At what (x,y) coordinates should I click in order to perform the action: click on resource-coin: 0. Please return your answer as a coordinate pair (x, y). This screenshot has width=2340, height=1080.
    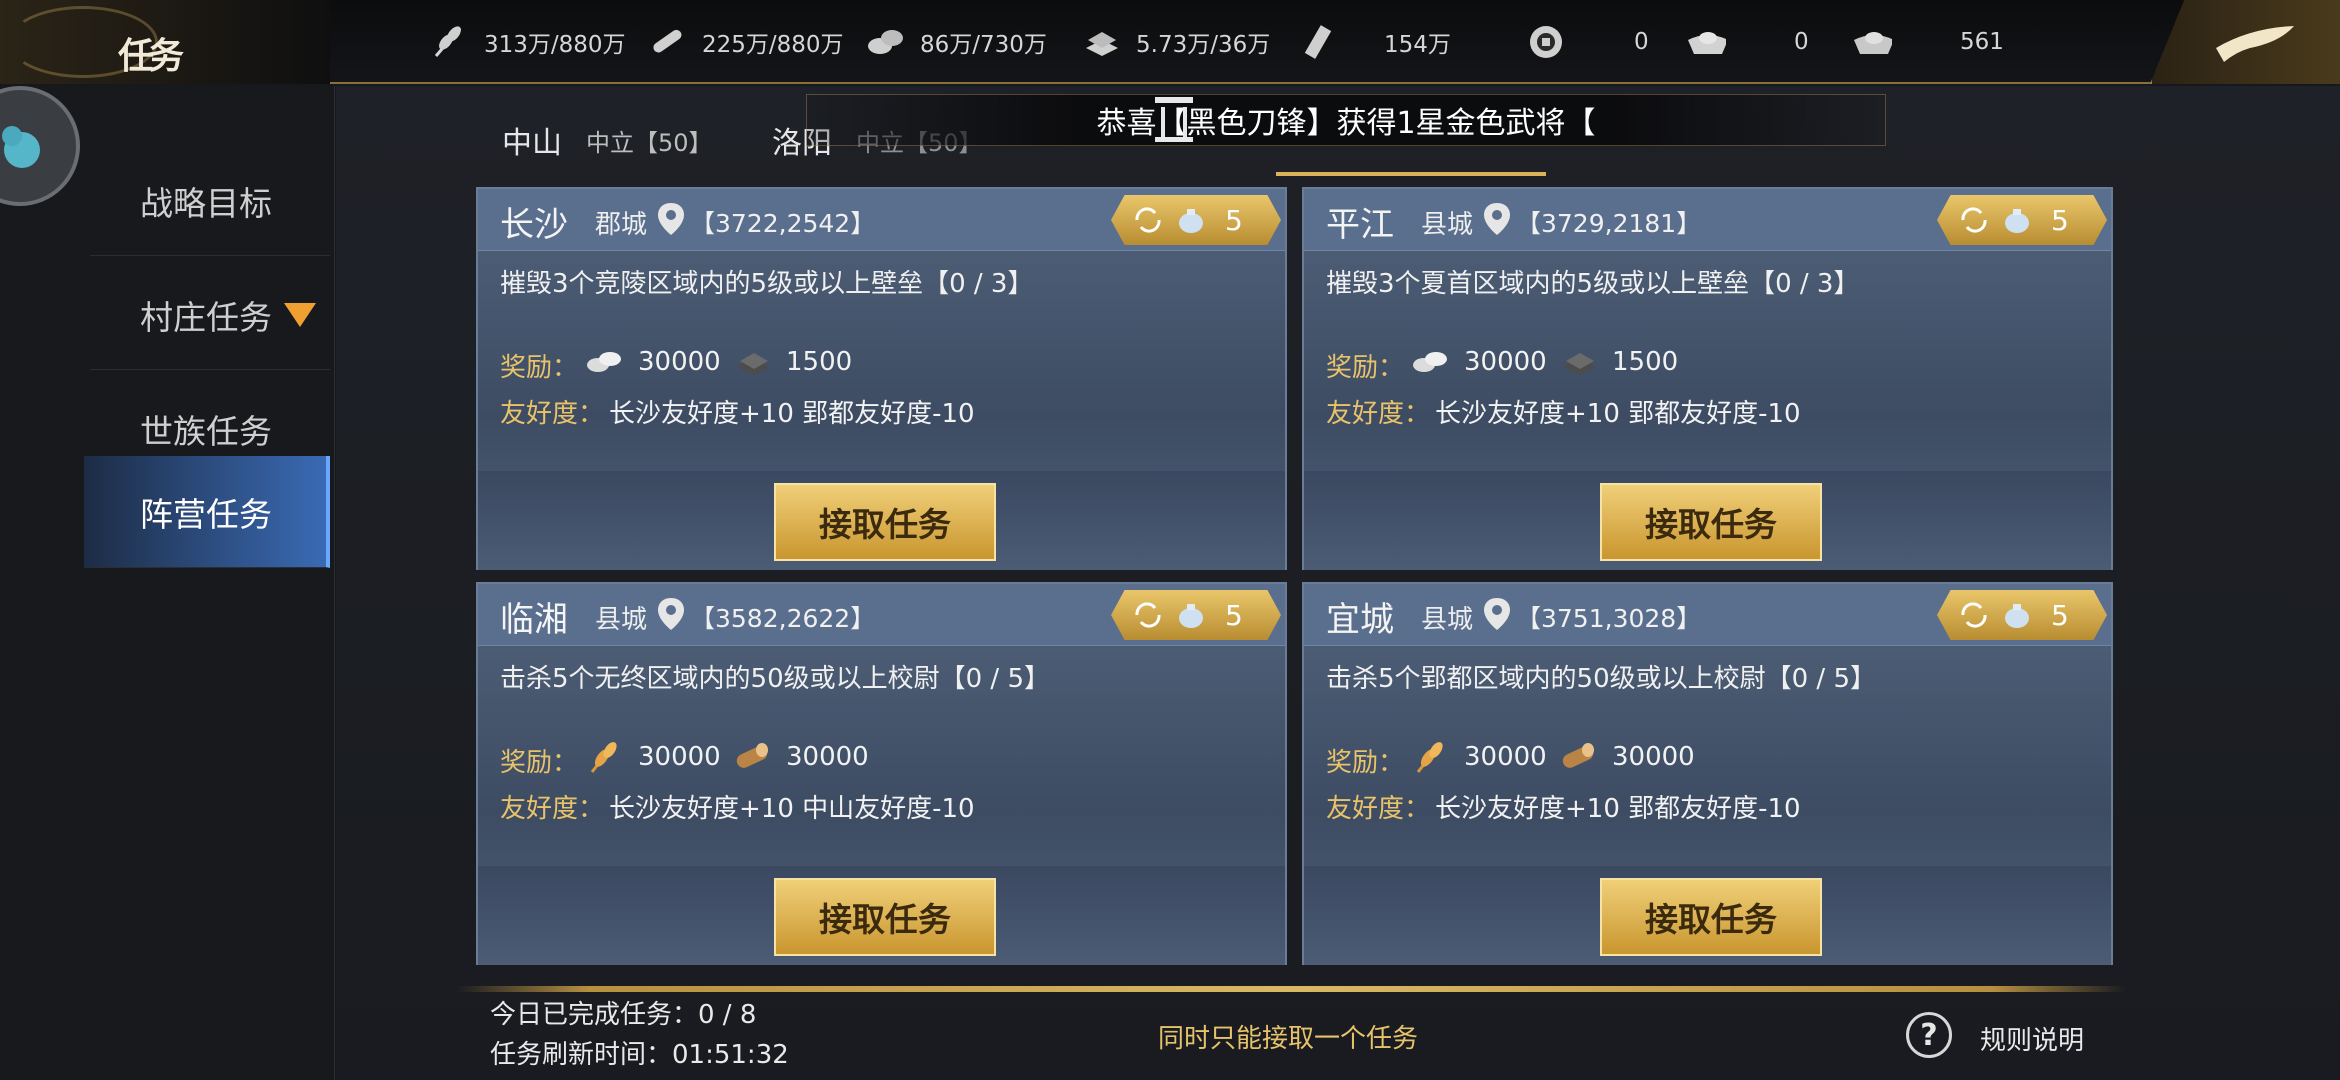
    Looking at the image, I should click on (1587, 42).